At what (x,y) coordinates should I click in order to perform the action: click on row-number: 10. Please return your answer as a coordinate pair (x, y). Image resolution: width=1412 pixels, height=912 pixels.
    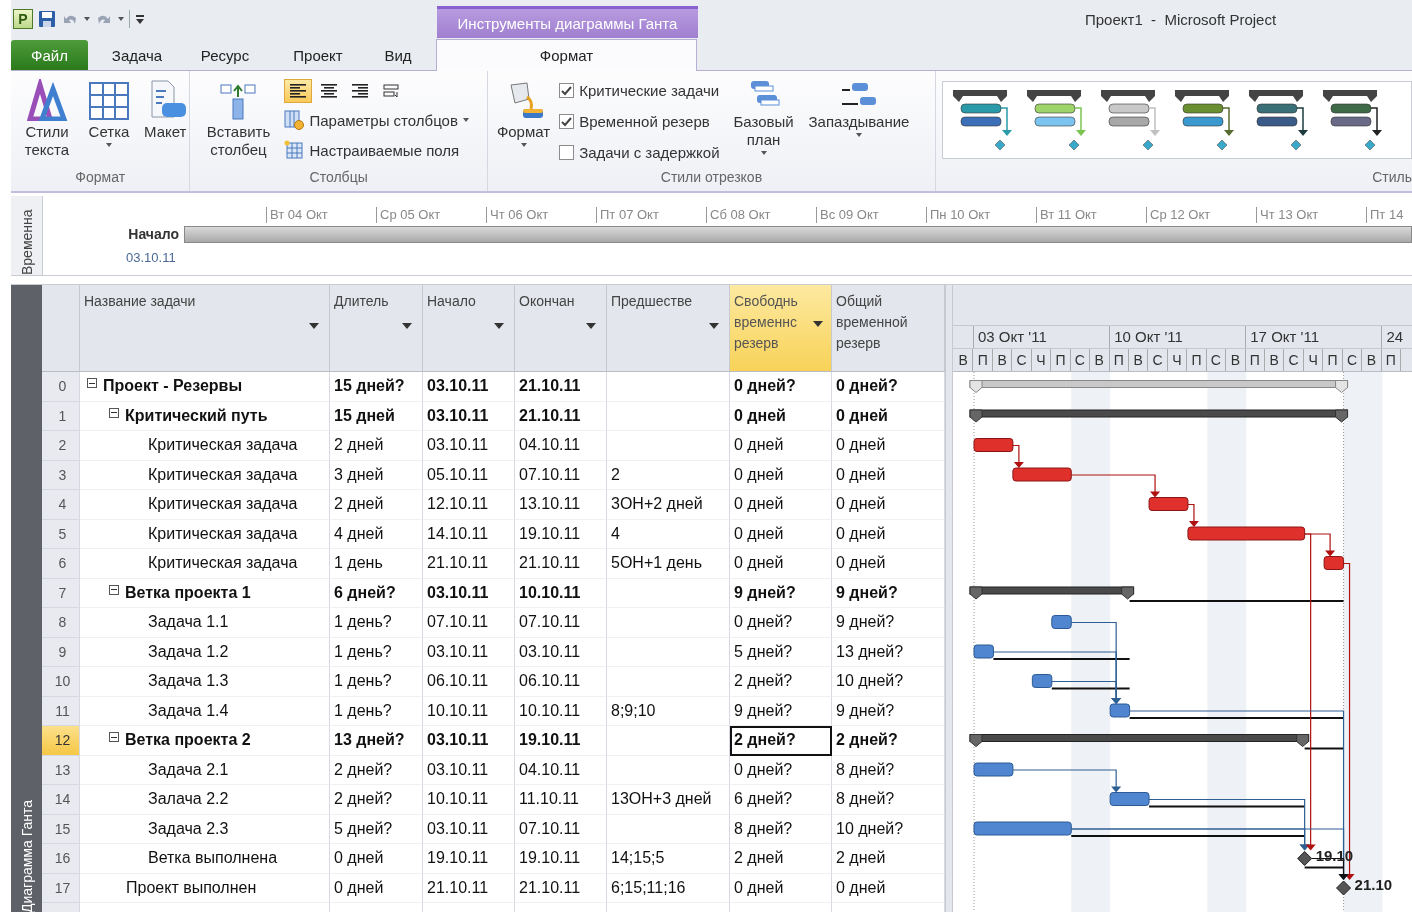
    Looking at the image, I should click on (61, 682).